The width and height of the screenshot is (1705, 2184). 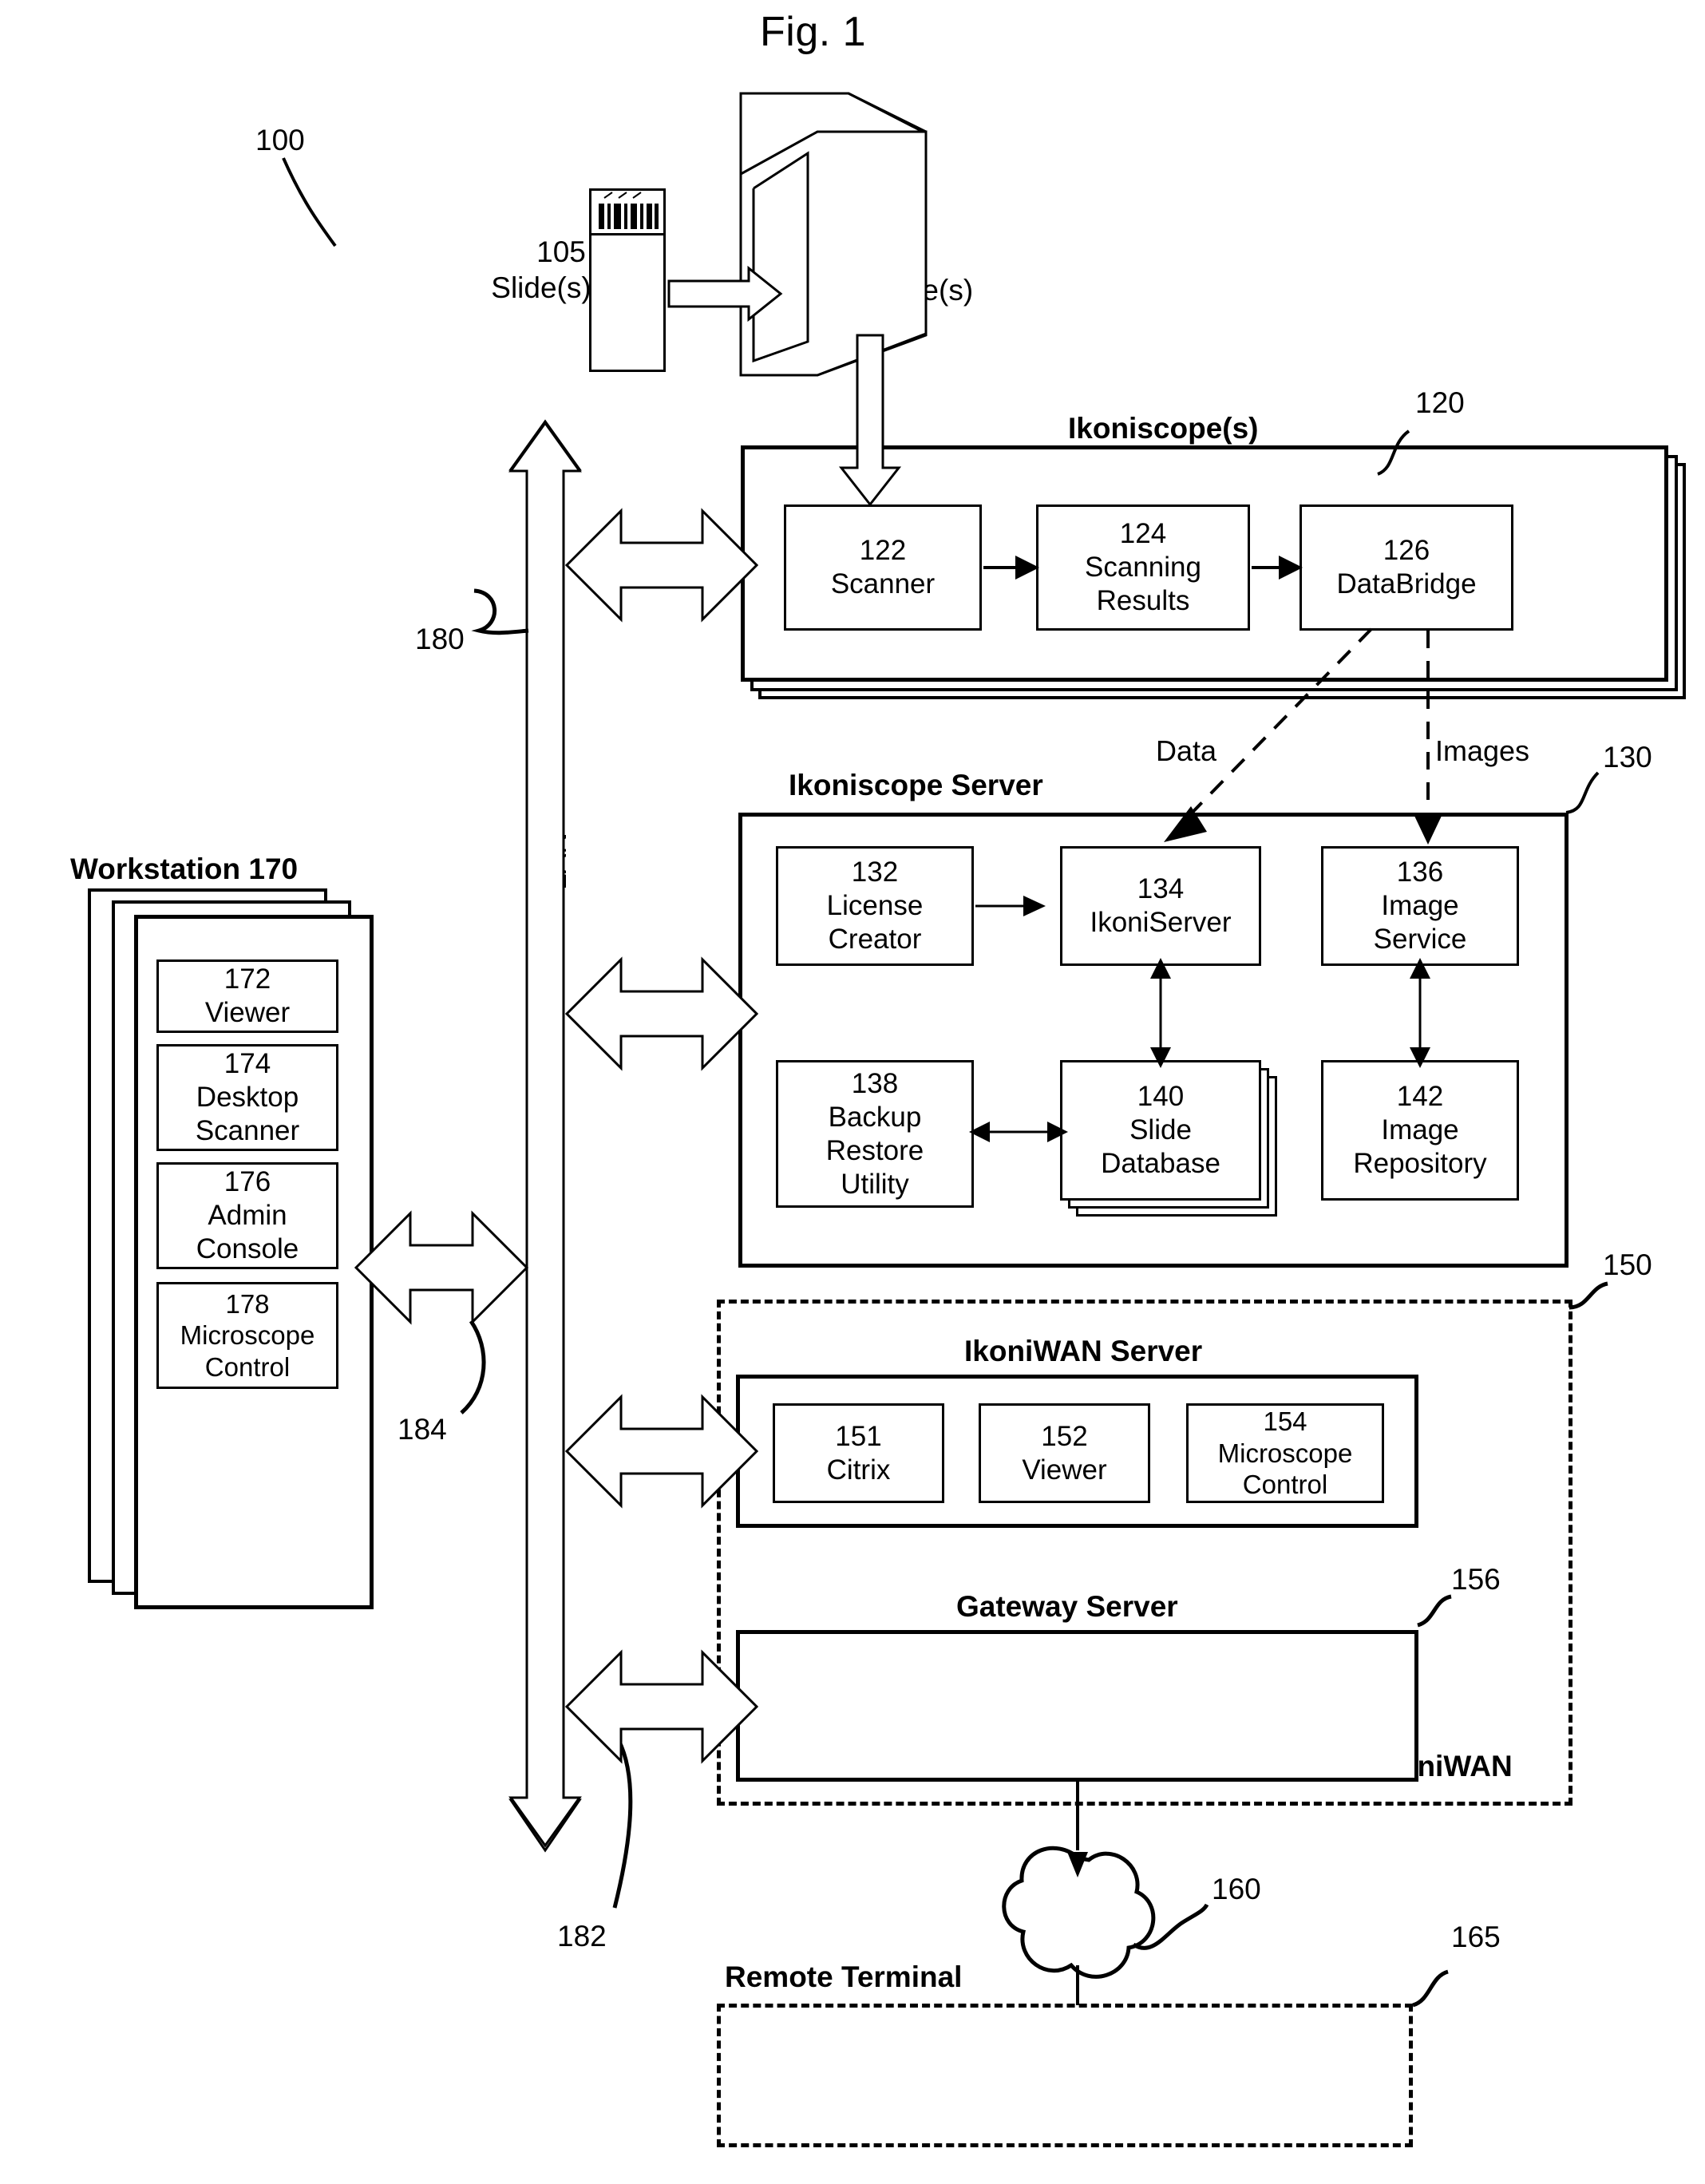 I want to click on lan-to-gateway-server-connector, so click(x=661, y=1706).